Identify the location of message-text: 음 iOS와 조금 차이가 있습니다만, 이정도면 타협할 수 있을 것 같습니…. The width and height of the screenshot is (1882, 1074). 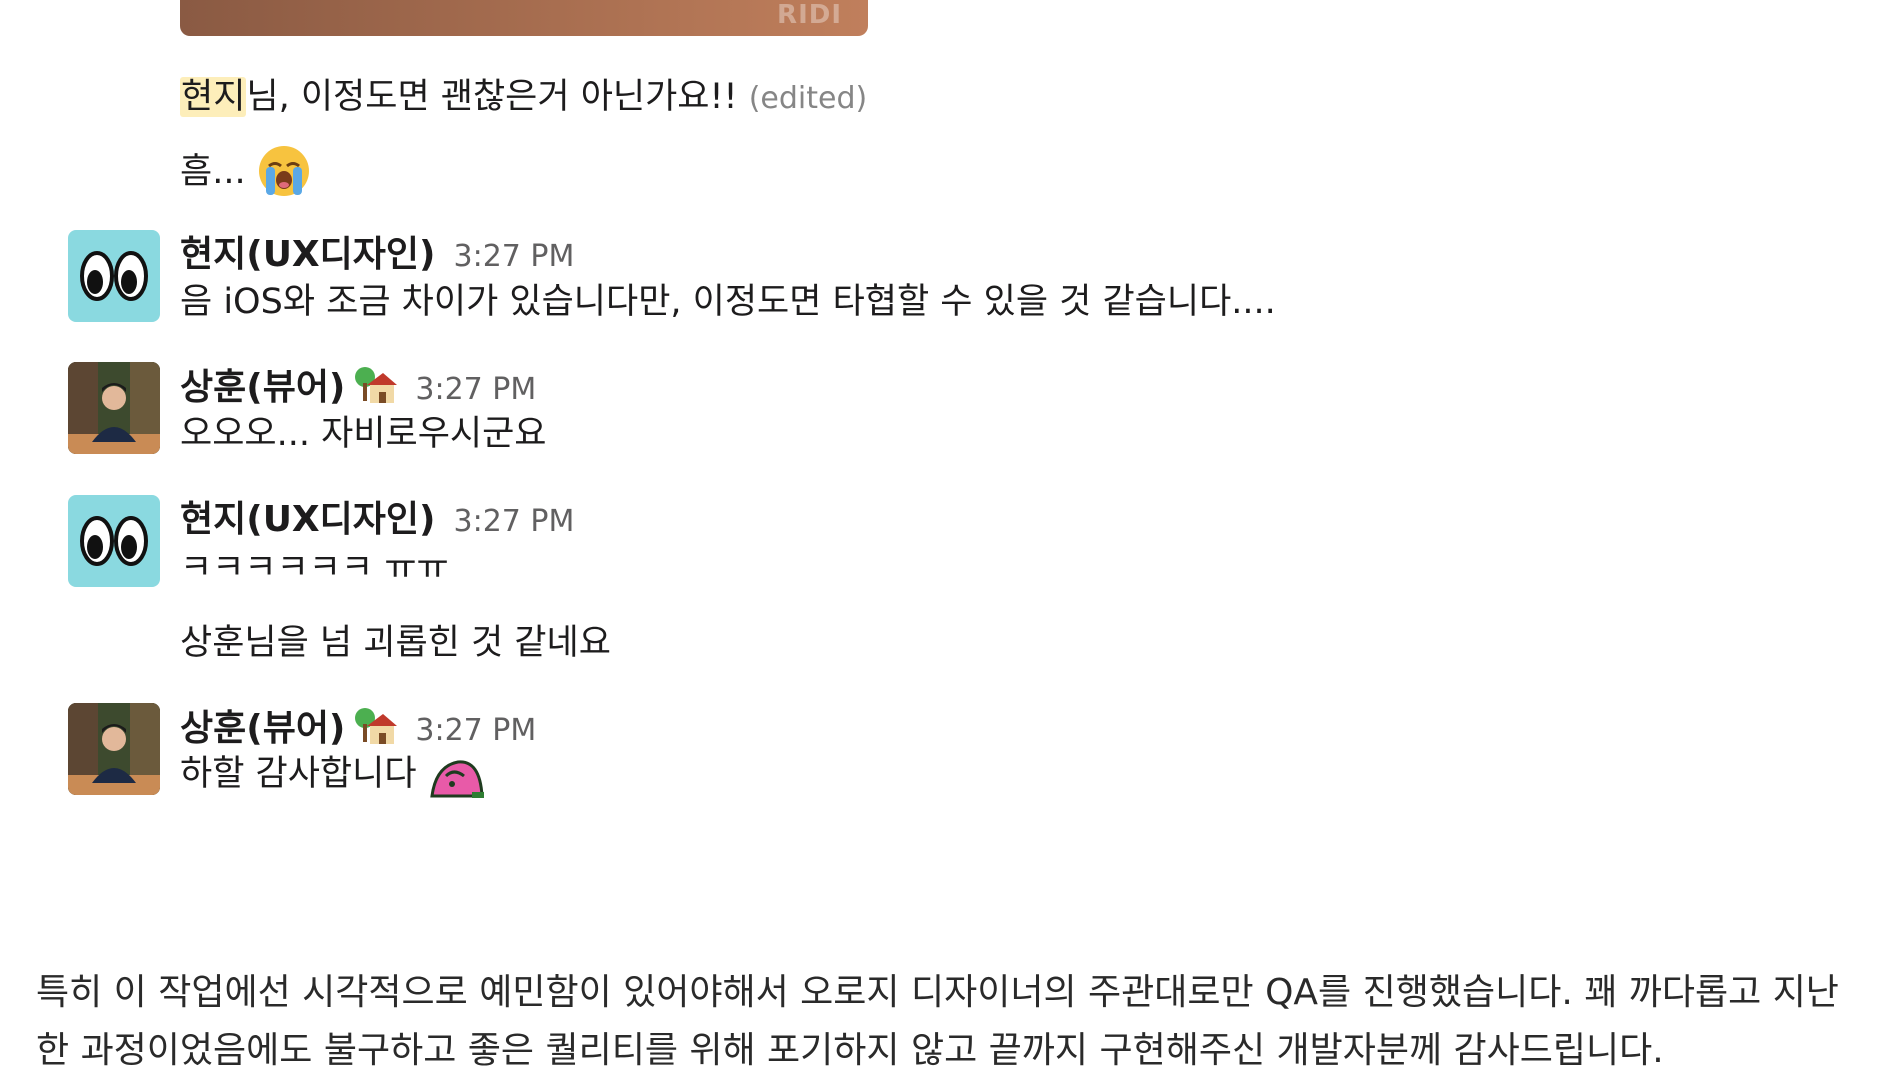
(728, 302).